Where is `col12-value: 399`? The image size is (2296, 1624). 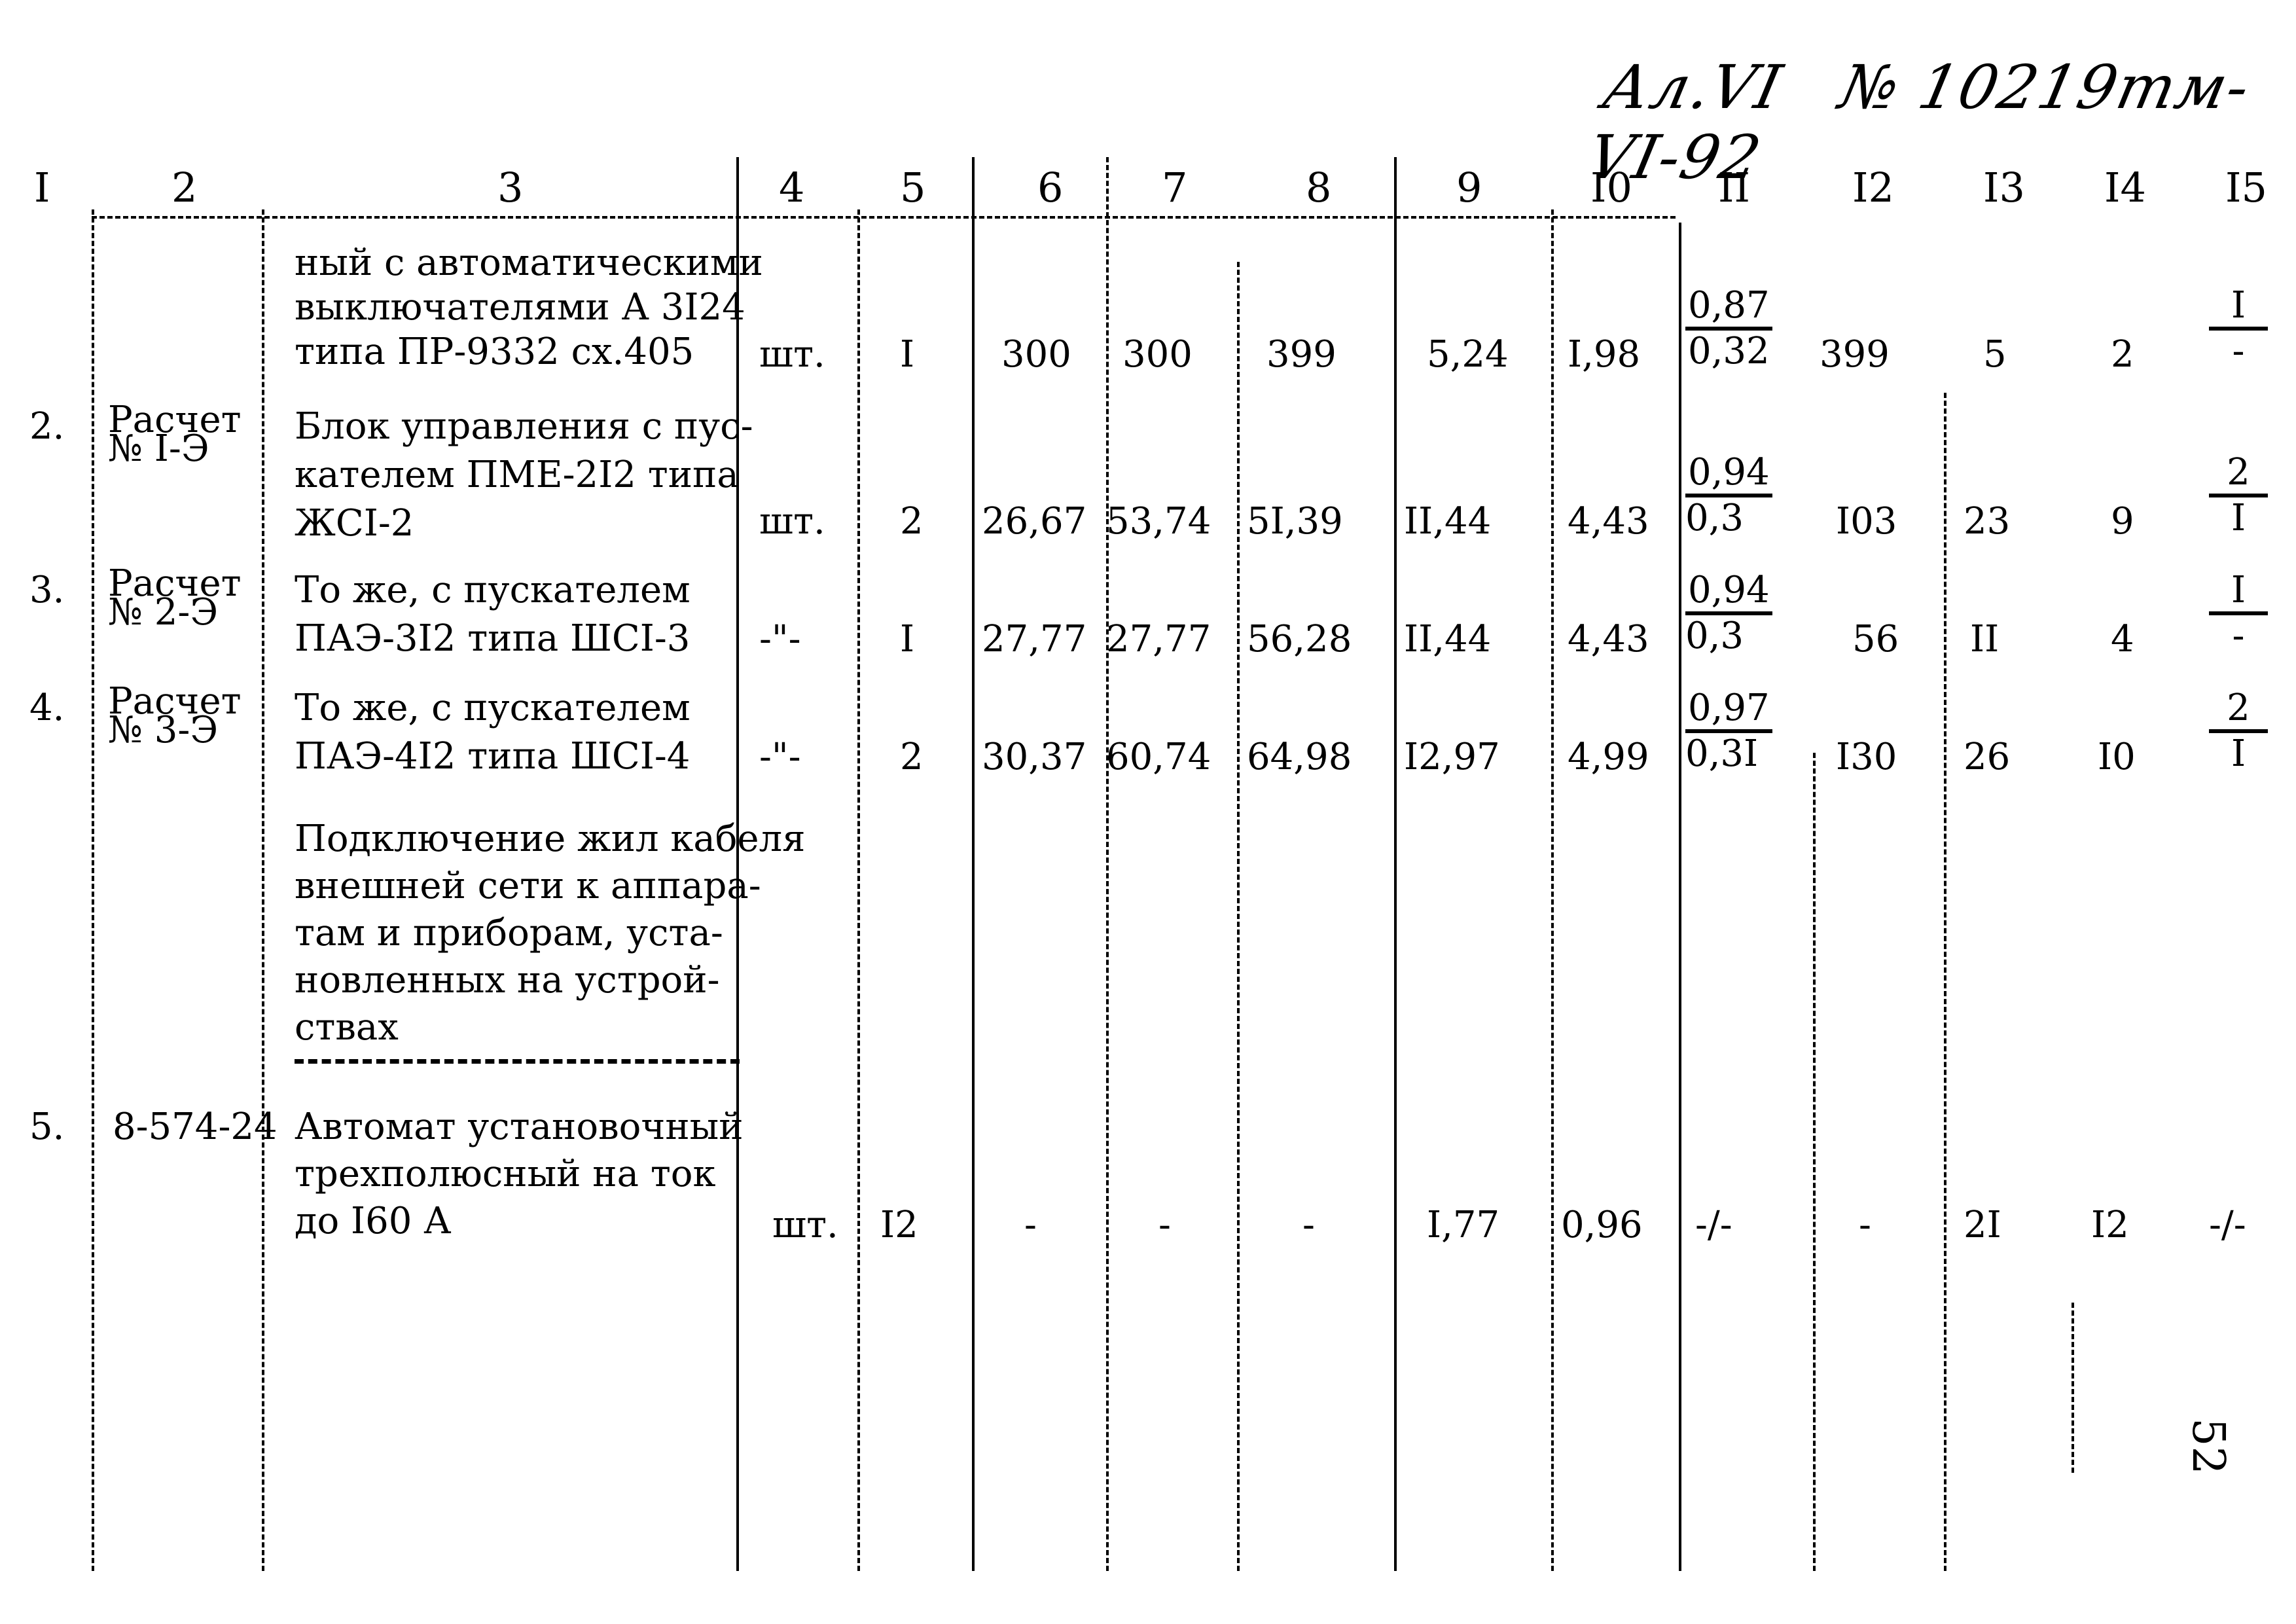 col12-value: 399 is located at coordinates (1855, 354).